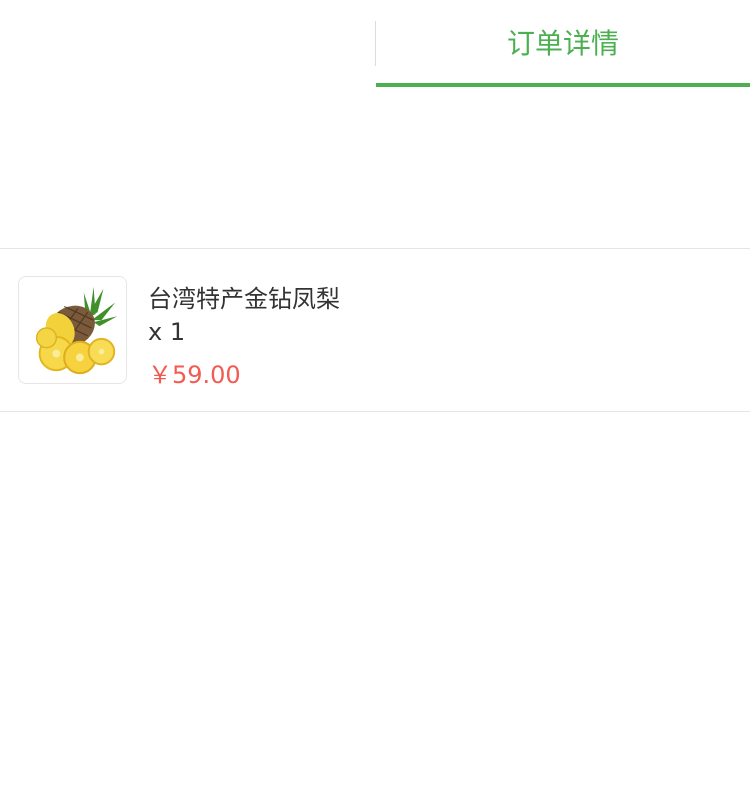  I want to click on product-name: 台湾特产金钻凤梨, so click(244, 299).